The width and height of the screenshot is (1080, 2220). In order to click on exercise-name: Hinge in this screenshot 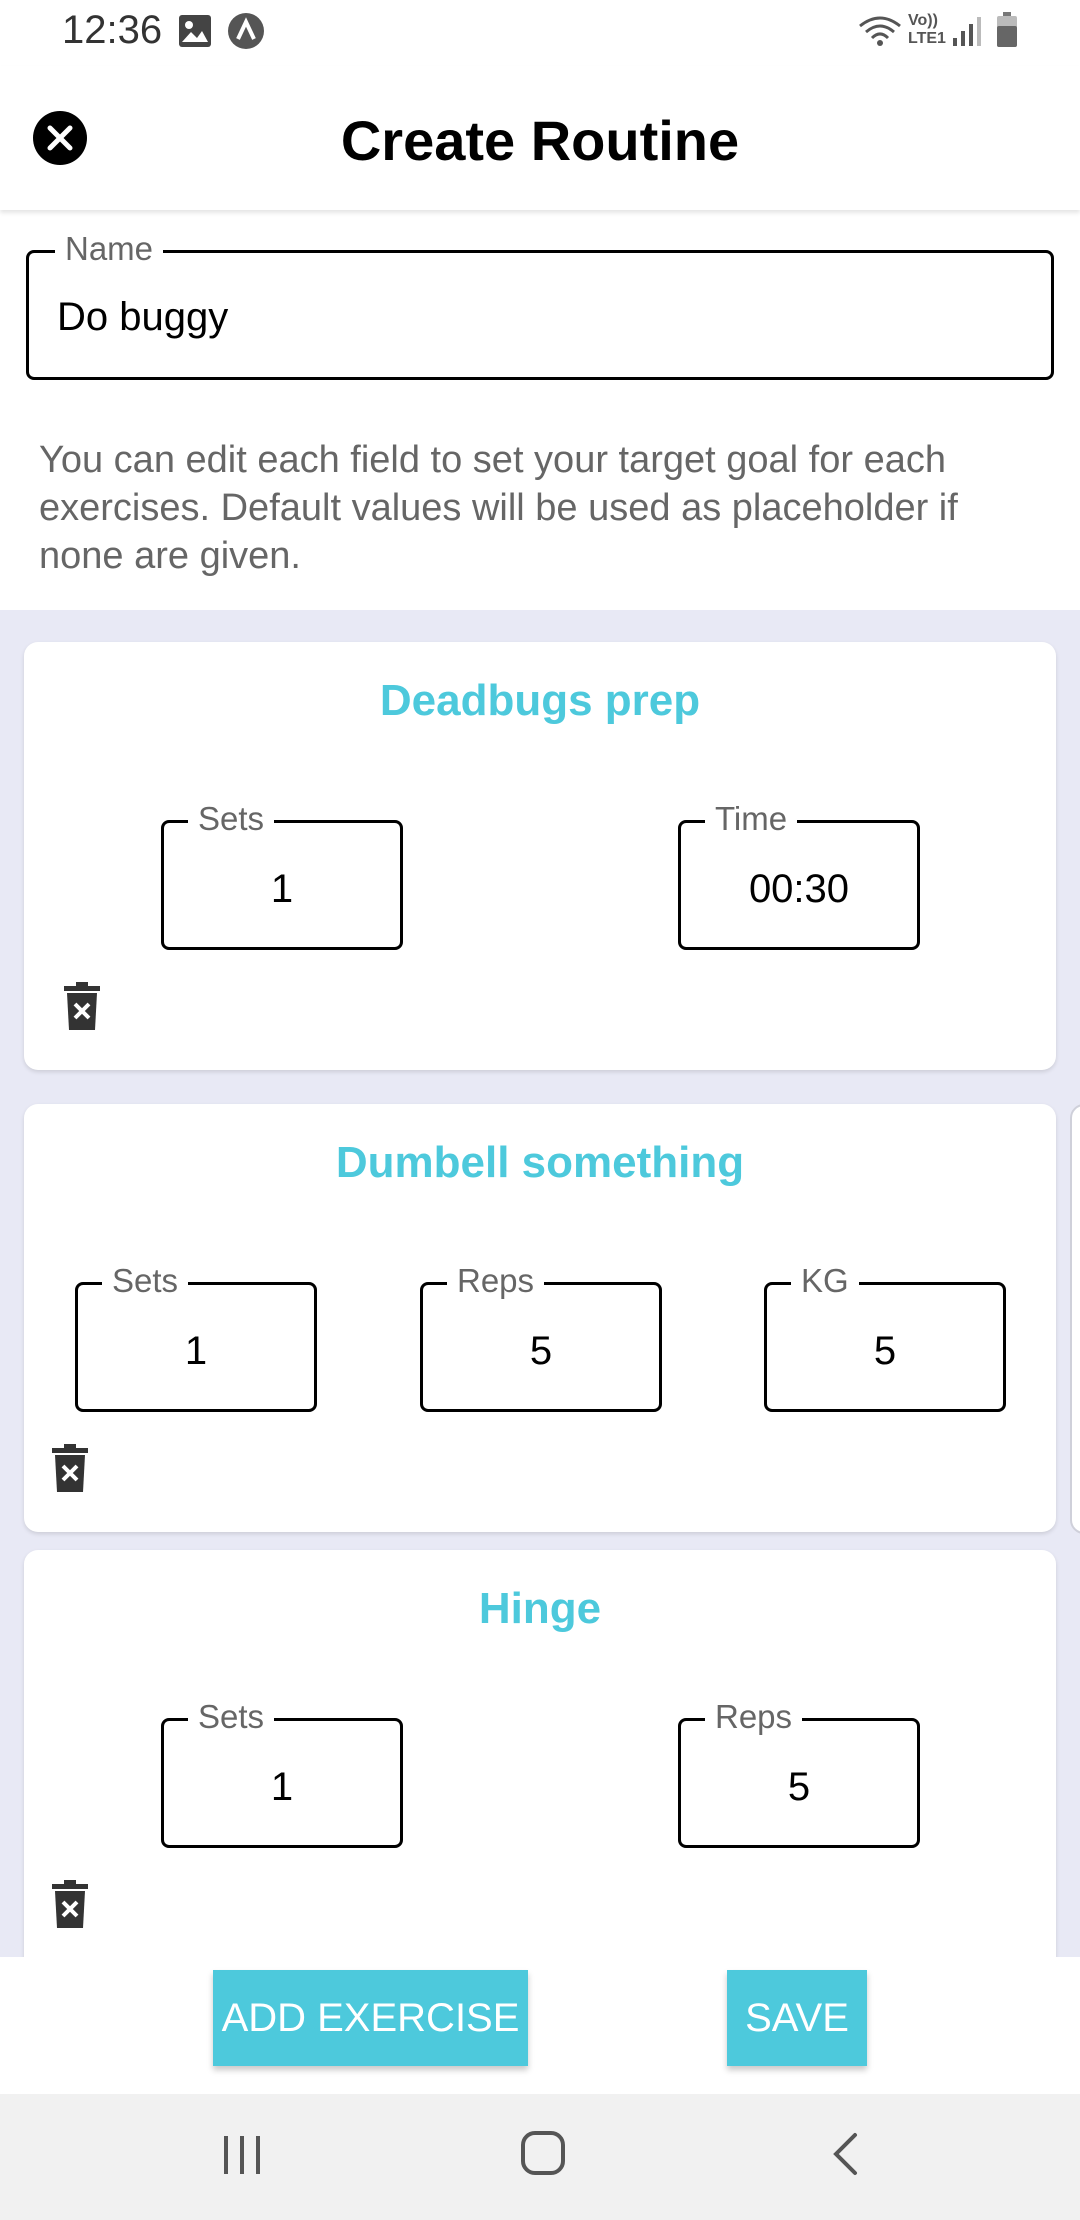, I will do `click(540, 1608)`.